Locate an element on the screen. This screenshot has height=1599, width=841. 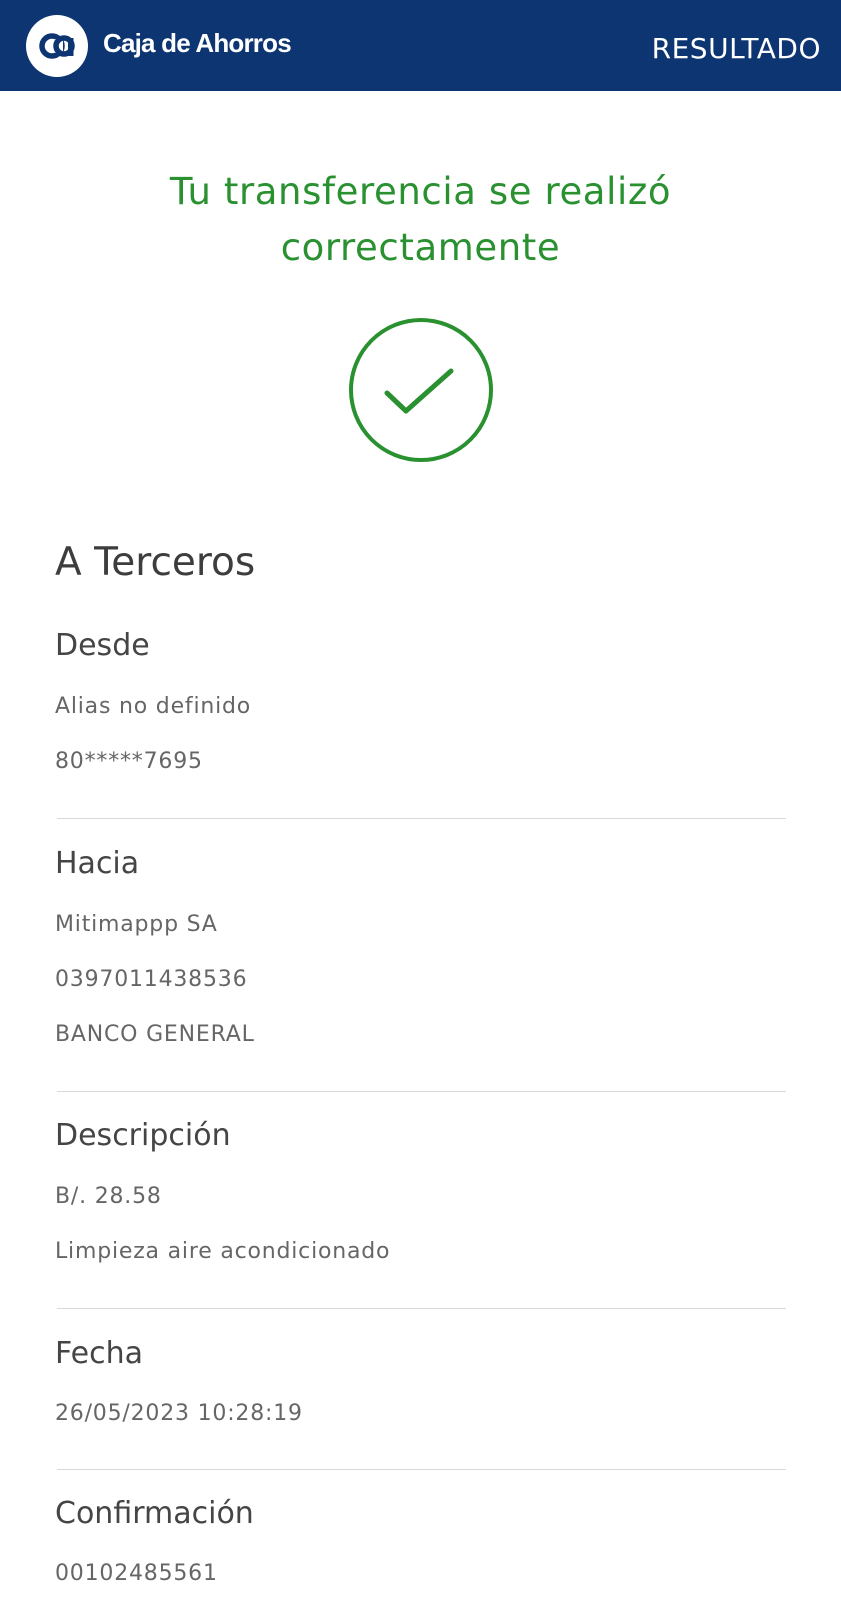
success-message-line2: correctamente is located at coordinates (420, 247).